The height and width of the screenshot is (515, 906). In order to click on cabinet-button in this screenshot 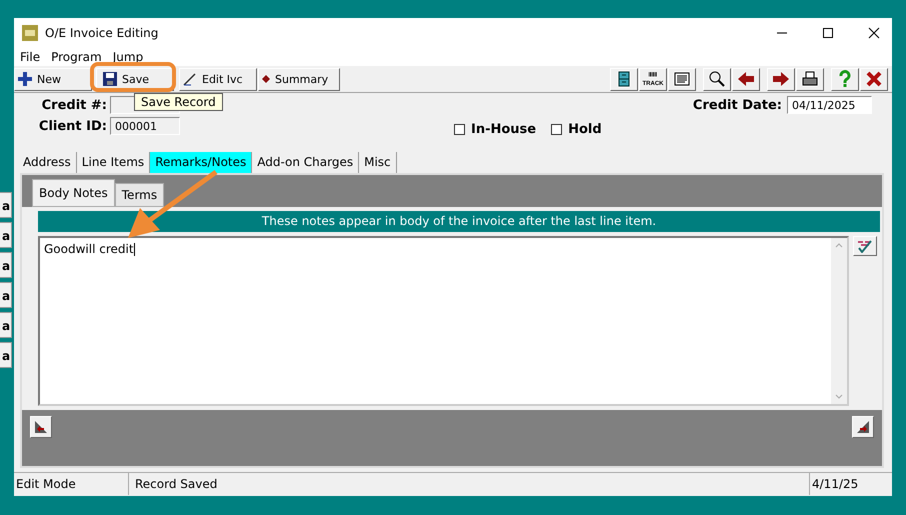, I will do `click(624, 79)`.